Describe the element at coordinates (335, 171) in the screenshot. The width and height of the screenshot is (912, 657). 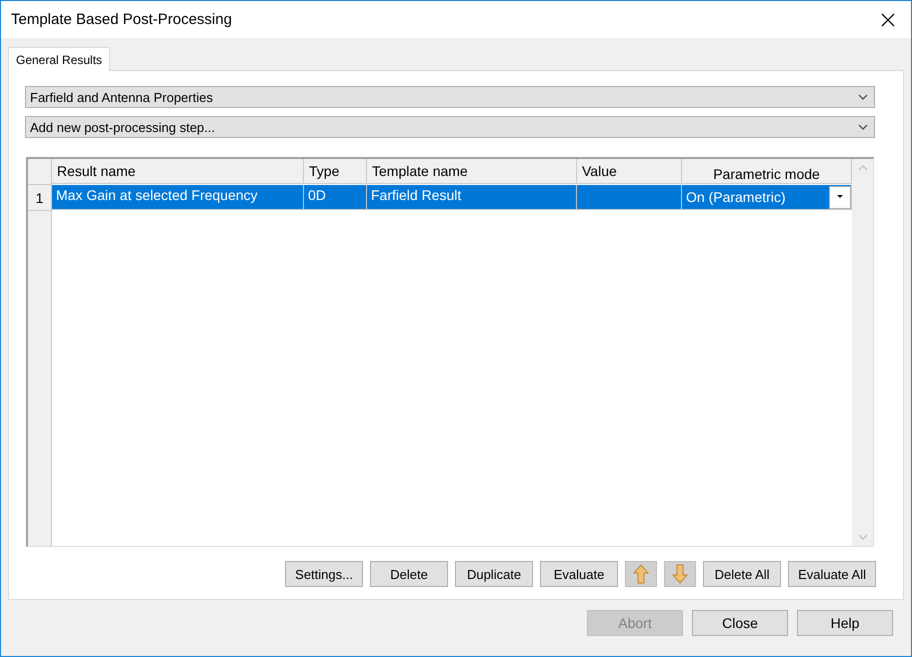
I see `column-header: Type` at that location.